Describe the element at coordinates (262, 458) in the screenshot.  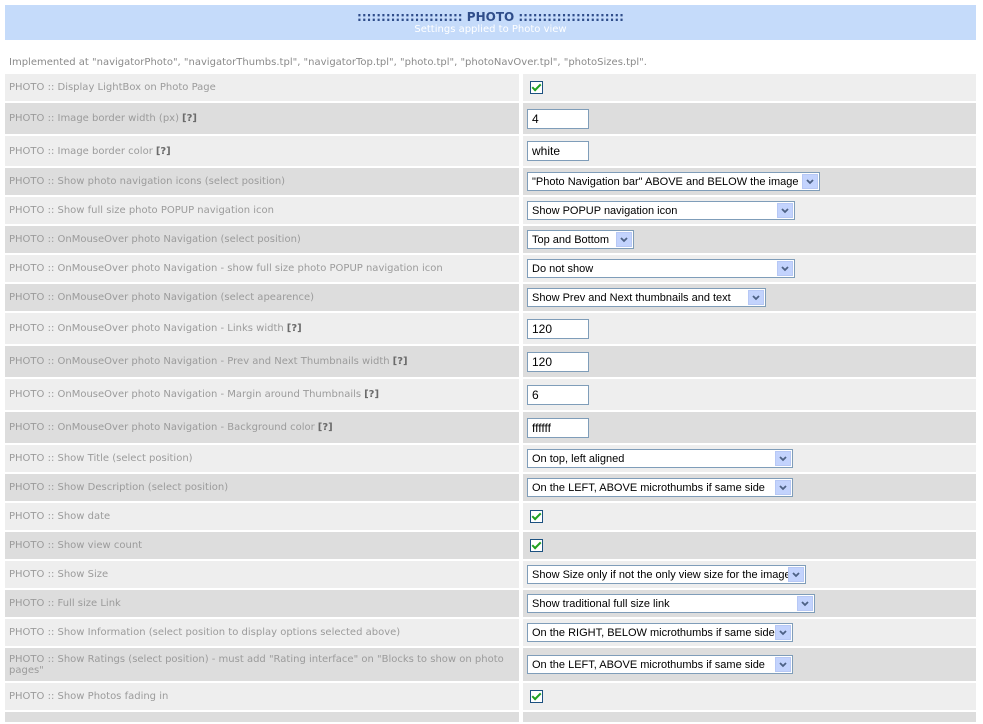
I see `setting-label-cell: PHOTO :: Show Title (select position)` at that location.